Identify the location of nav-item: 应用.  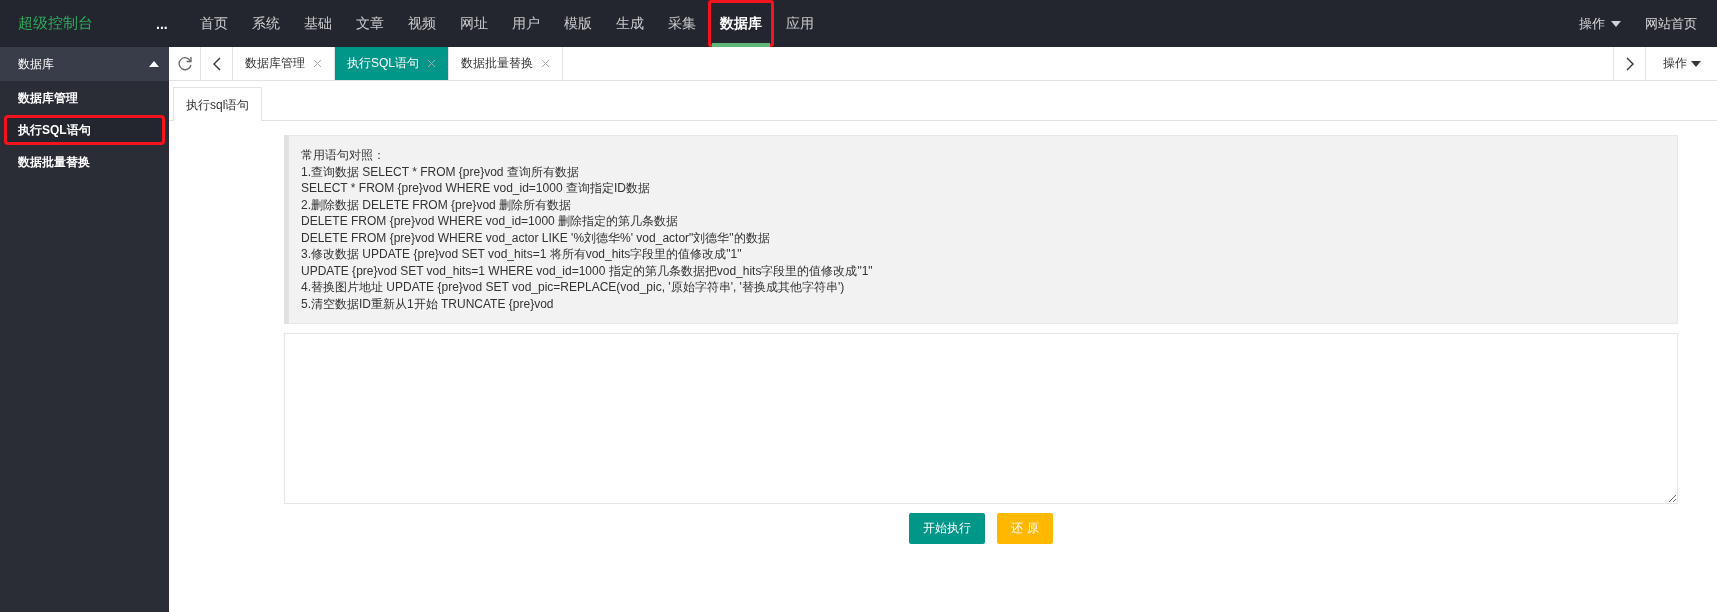
(799, 23).